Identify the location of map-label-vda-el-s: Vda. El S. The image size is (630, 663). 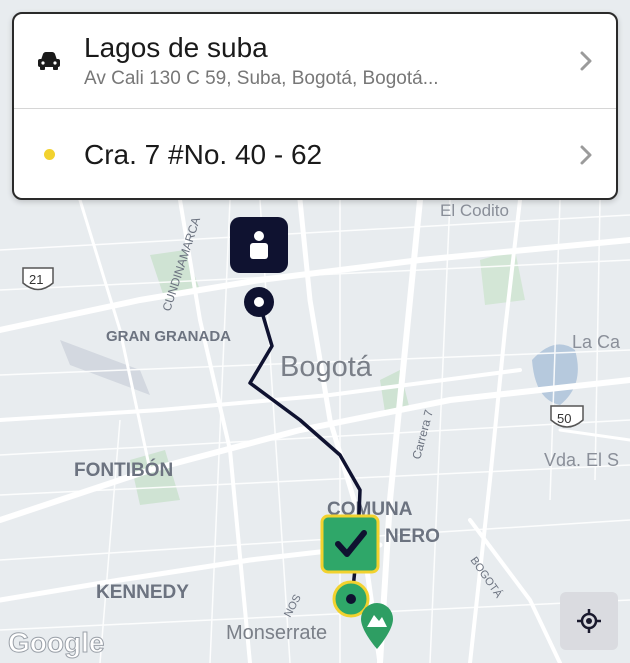
(581, 460).